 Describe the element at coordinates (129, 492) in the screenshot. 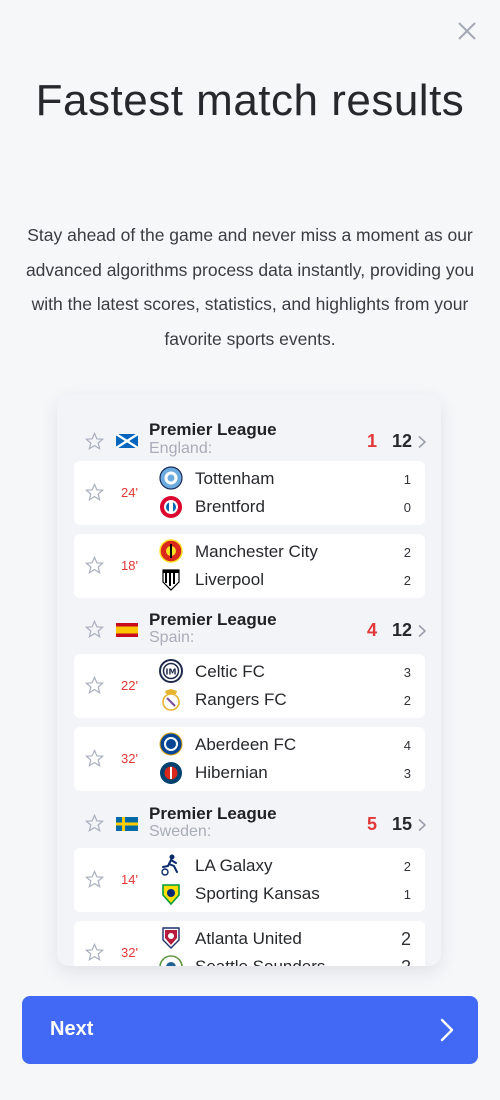

I see `match-minute: 24'` at that location.